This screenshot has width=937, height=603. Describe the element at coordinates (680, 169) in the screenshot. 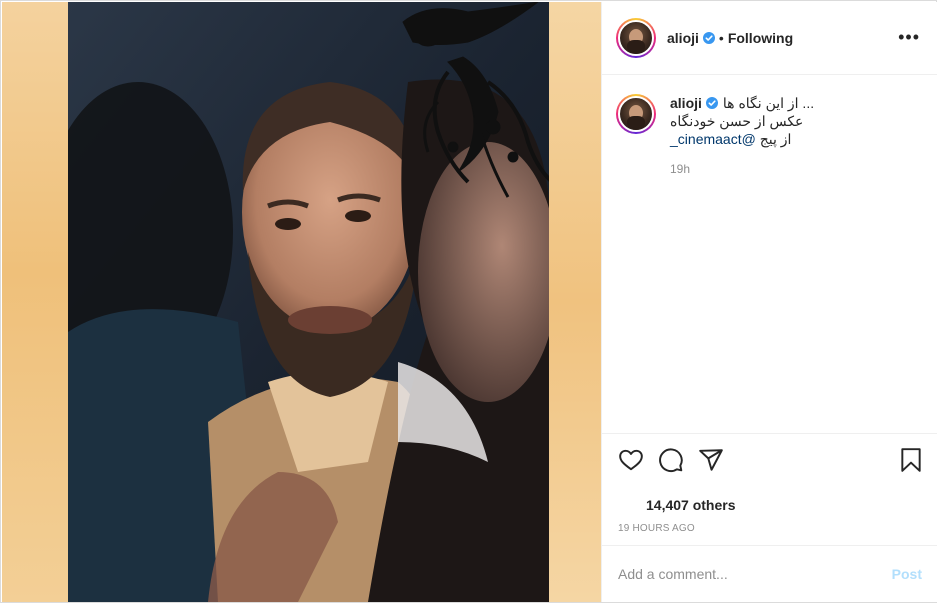

I see `caption-time: 19h` at that location.